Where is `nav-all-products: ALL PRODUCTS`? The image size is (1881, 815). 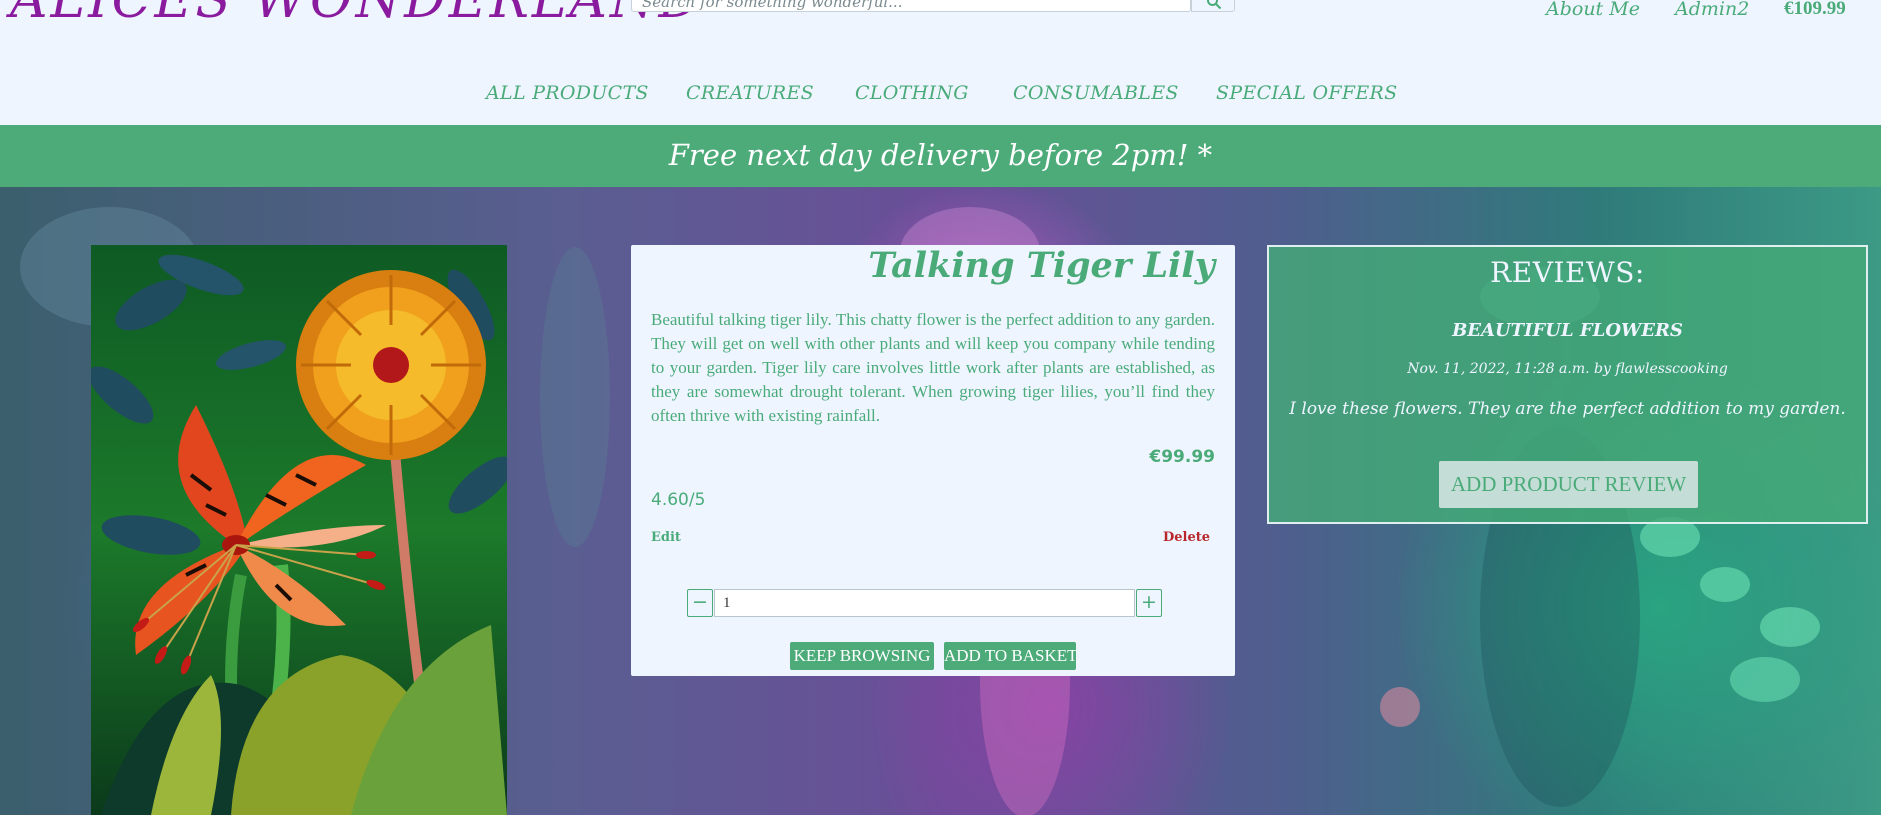
nav-all-products: ALL PRODUCTS is located at coordinates (567, 93).